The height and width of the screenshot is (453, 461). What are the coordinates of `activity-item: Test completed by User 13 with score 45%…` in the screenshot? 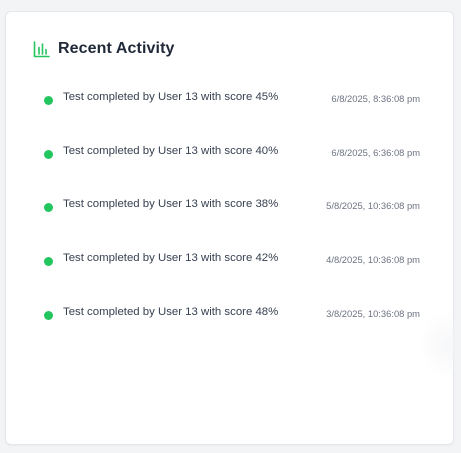 It's located at (232, 117).